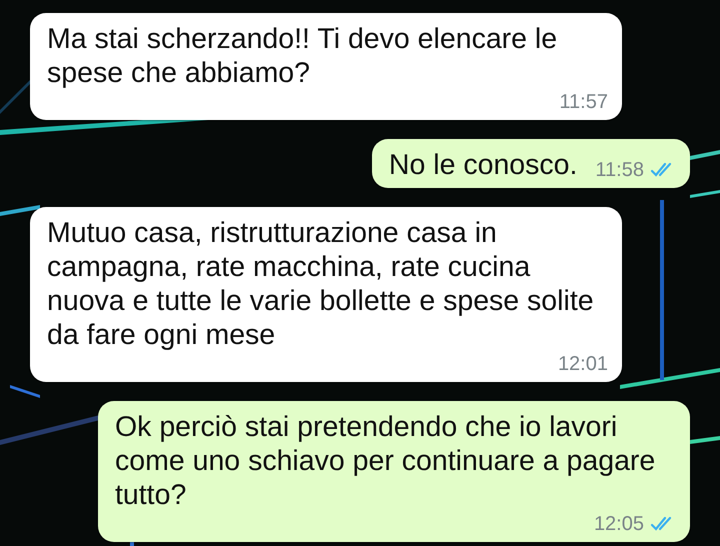 The height and width of the screenshot is (546, 720). What do you see at coordinates (583, 102) in the screenshot?
I see `message-time: 11:57` at bounding box center [583, 102].